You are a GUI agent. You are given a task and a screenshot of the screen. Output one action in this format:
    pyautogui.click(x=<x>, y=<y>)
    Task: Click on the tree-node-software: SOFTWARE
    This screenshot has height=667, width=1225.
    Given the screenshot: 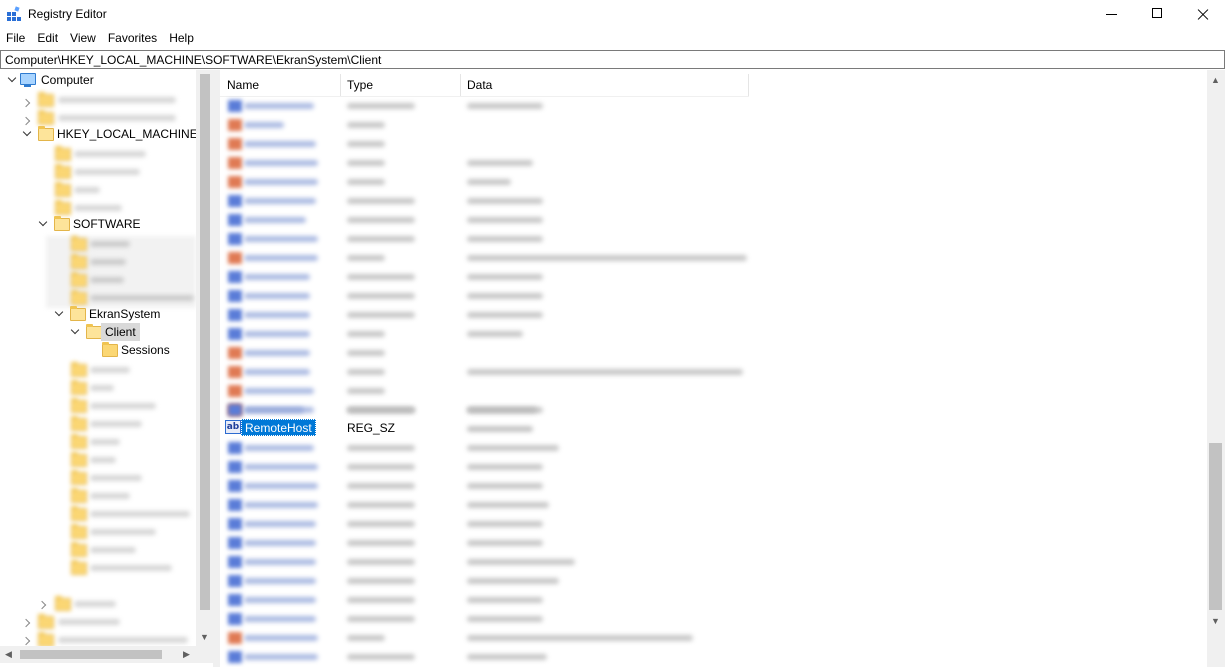 What is the action you would take?
    pyautogui.click(x=100, y=224)
    